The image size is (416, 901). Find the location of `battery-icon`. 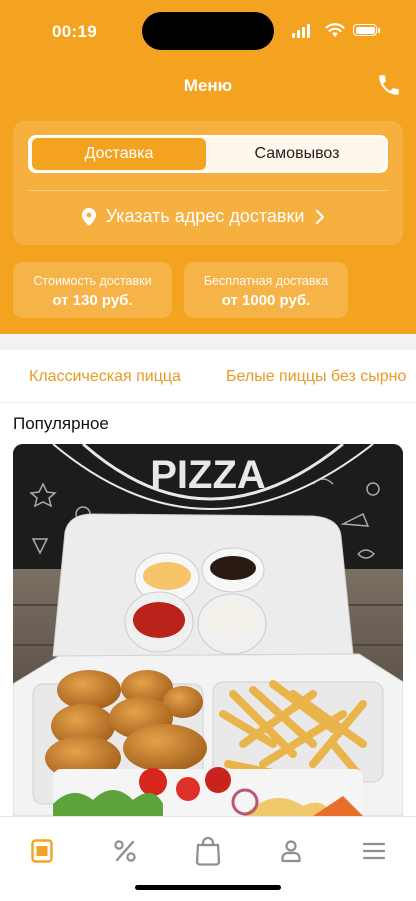

battery-icon is located at coordinates (365, 30).